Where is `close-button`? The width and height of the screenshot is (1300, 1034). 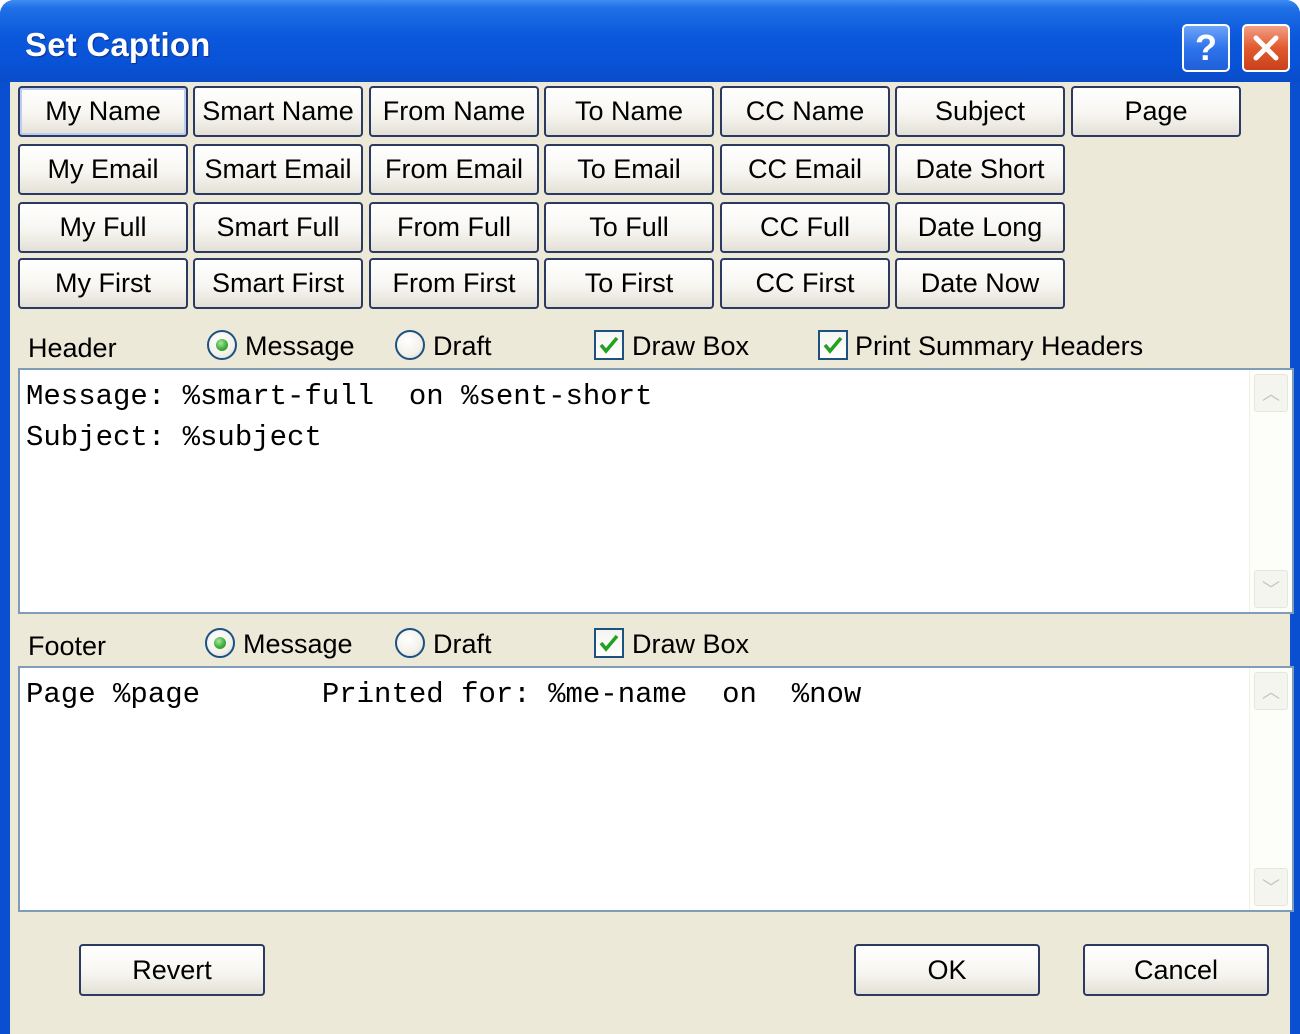 close-button is located at coordinates (1266, 48).